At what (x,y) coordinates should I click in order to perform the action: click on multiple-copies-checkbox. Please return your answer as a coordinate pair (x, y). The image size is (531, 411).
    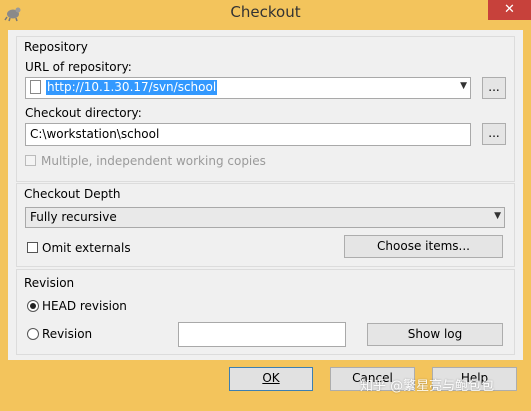
    Looking at the image, I should click on (30, 160).